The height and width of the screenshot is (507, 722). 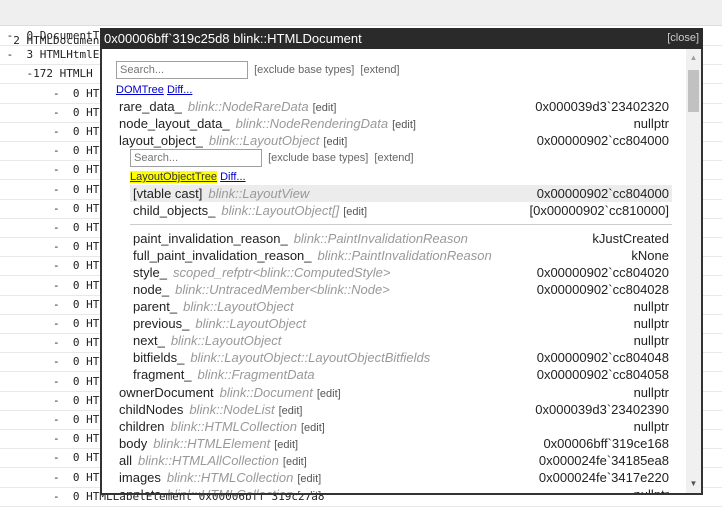 I want to click on field-row: all blink::HTMLAllCollection [edit], so click(x=213, y=460).